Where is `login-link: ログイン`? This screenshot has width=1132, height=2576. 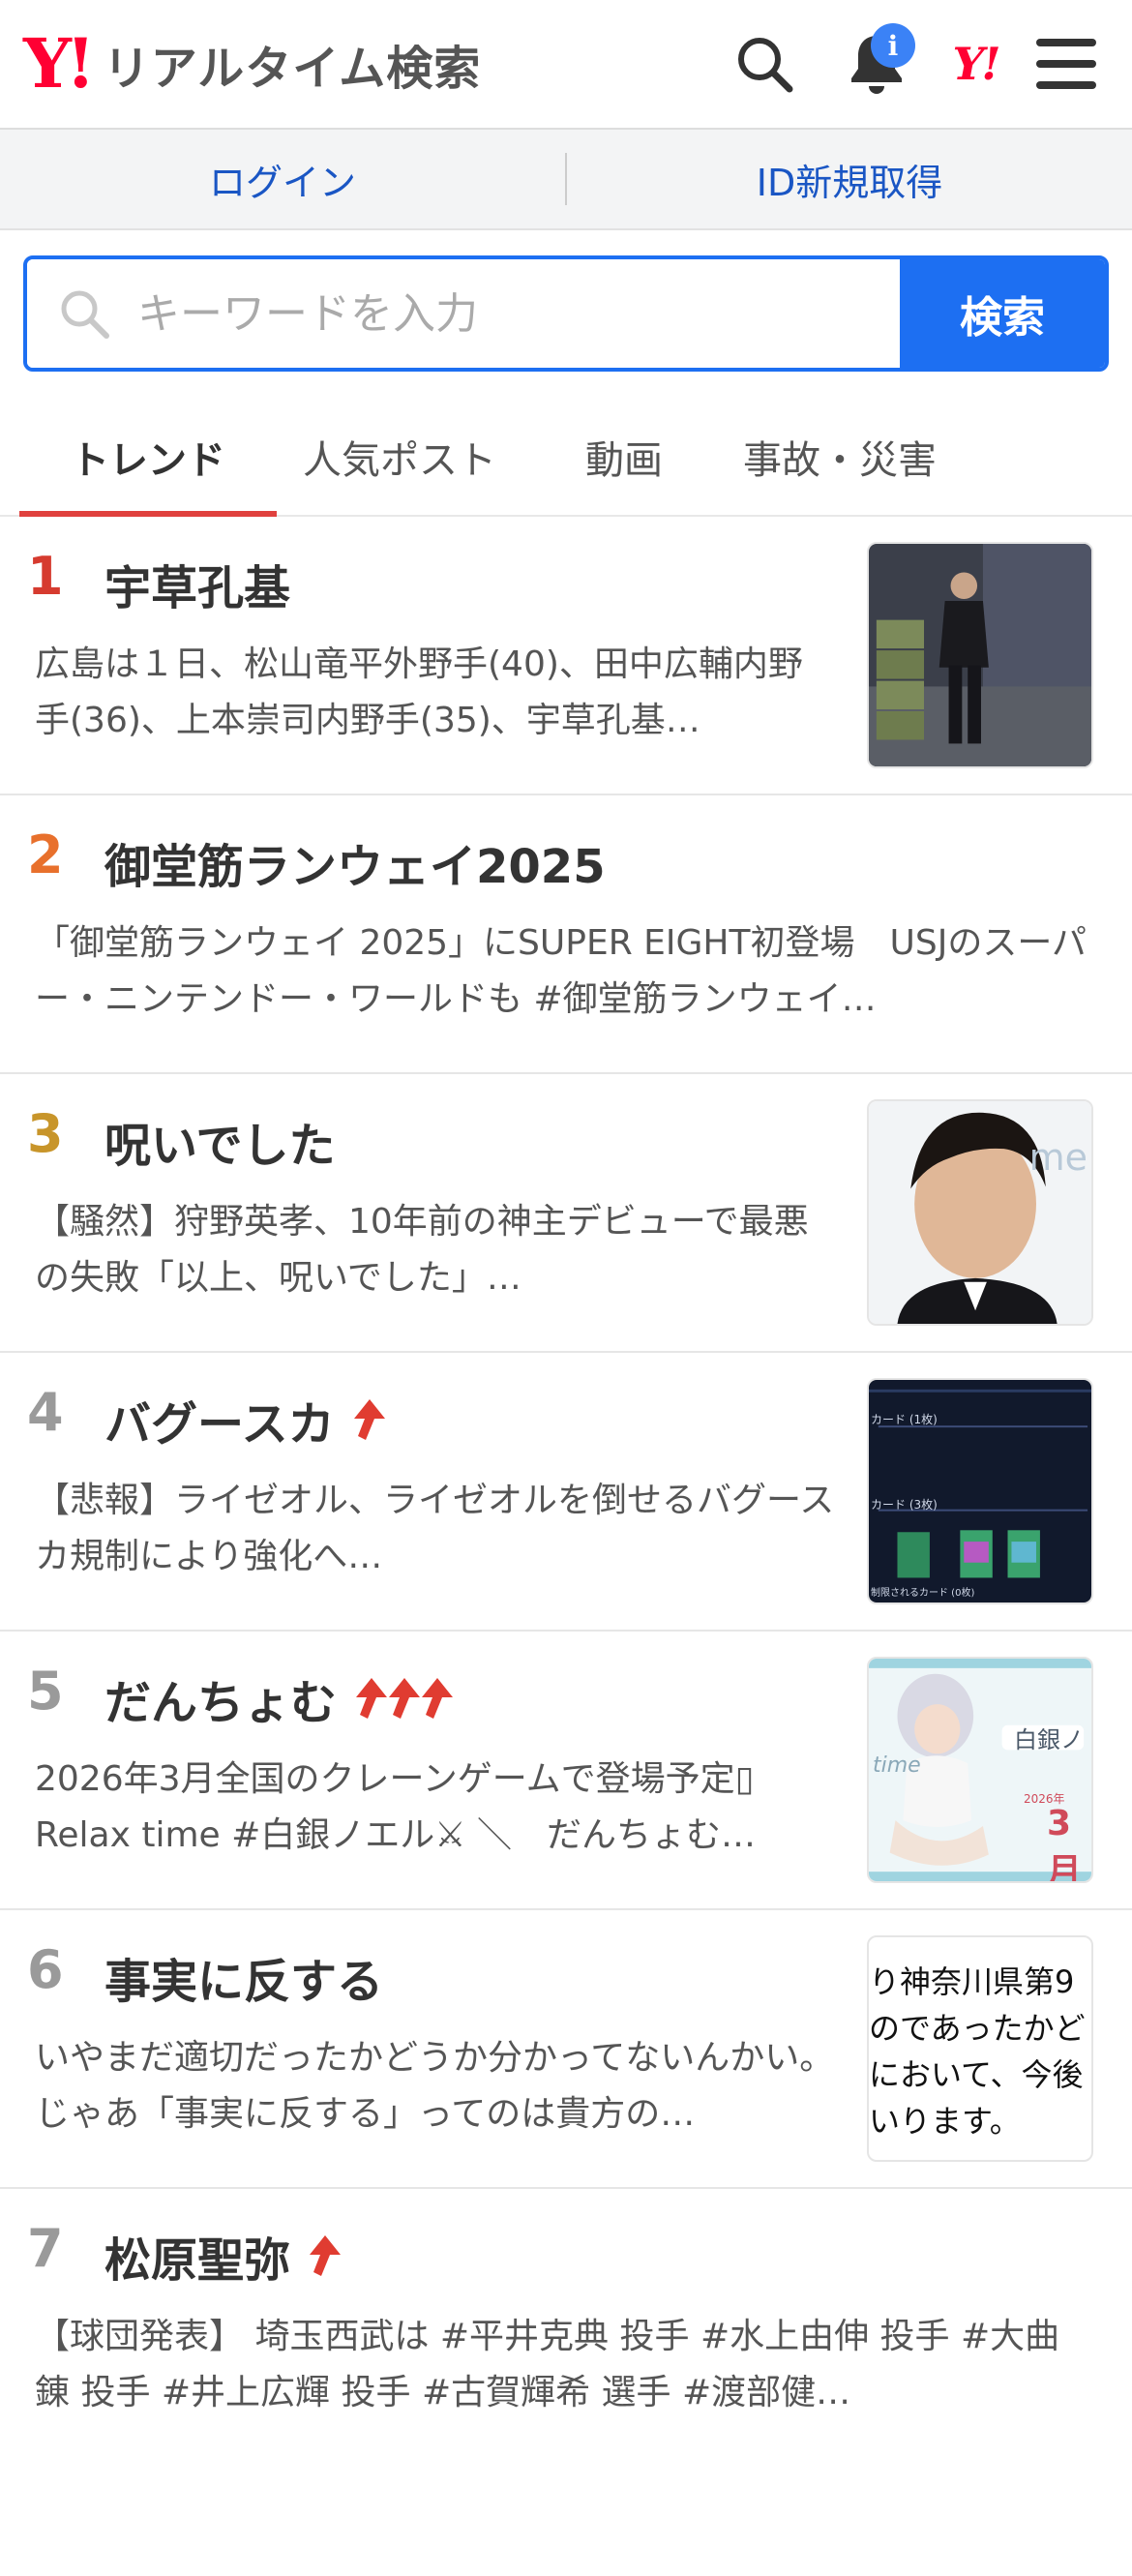 login-link: ログイン is located at coordinates (282, 179).